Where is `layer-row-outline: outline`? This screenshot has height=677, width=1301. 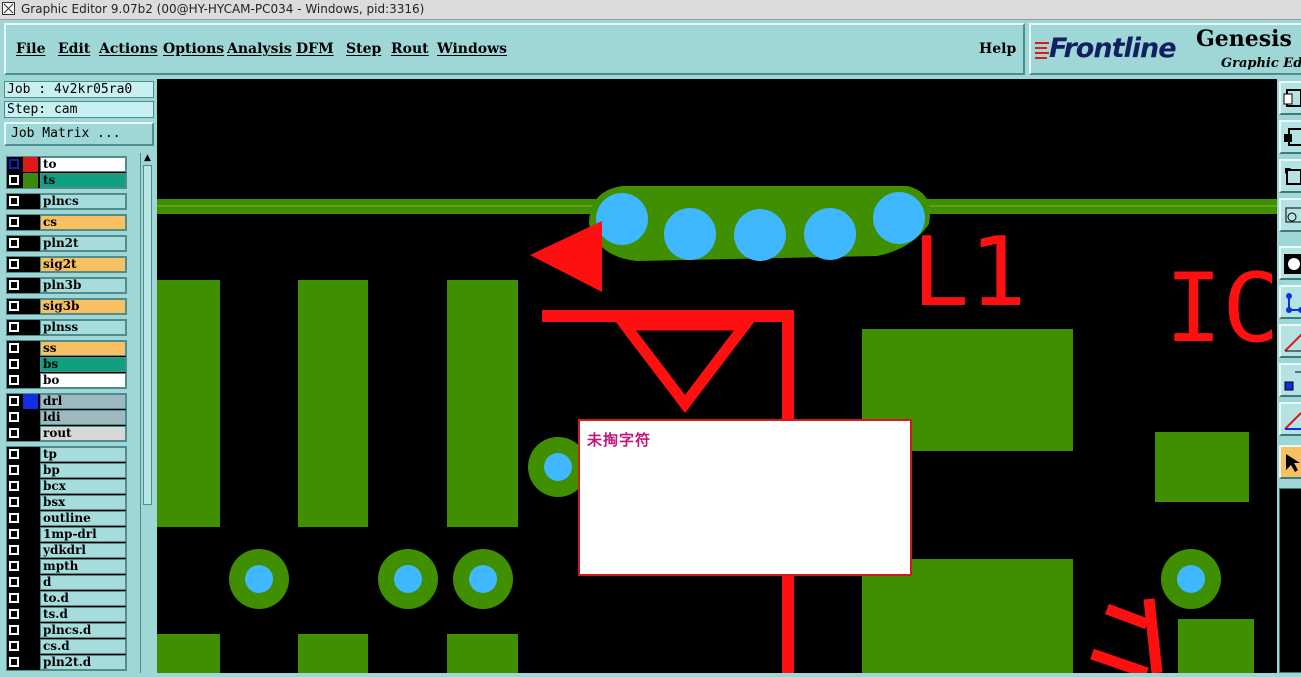 layer-row-outline: outline is located at coordinates (66, 518).